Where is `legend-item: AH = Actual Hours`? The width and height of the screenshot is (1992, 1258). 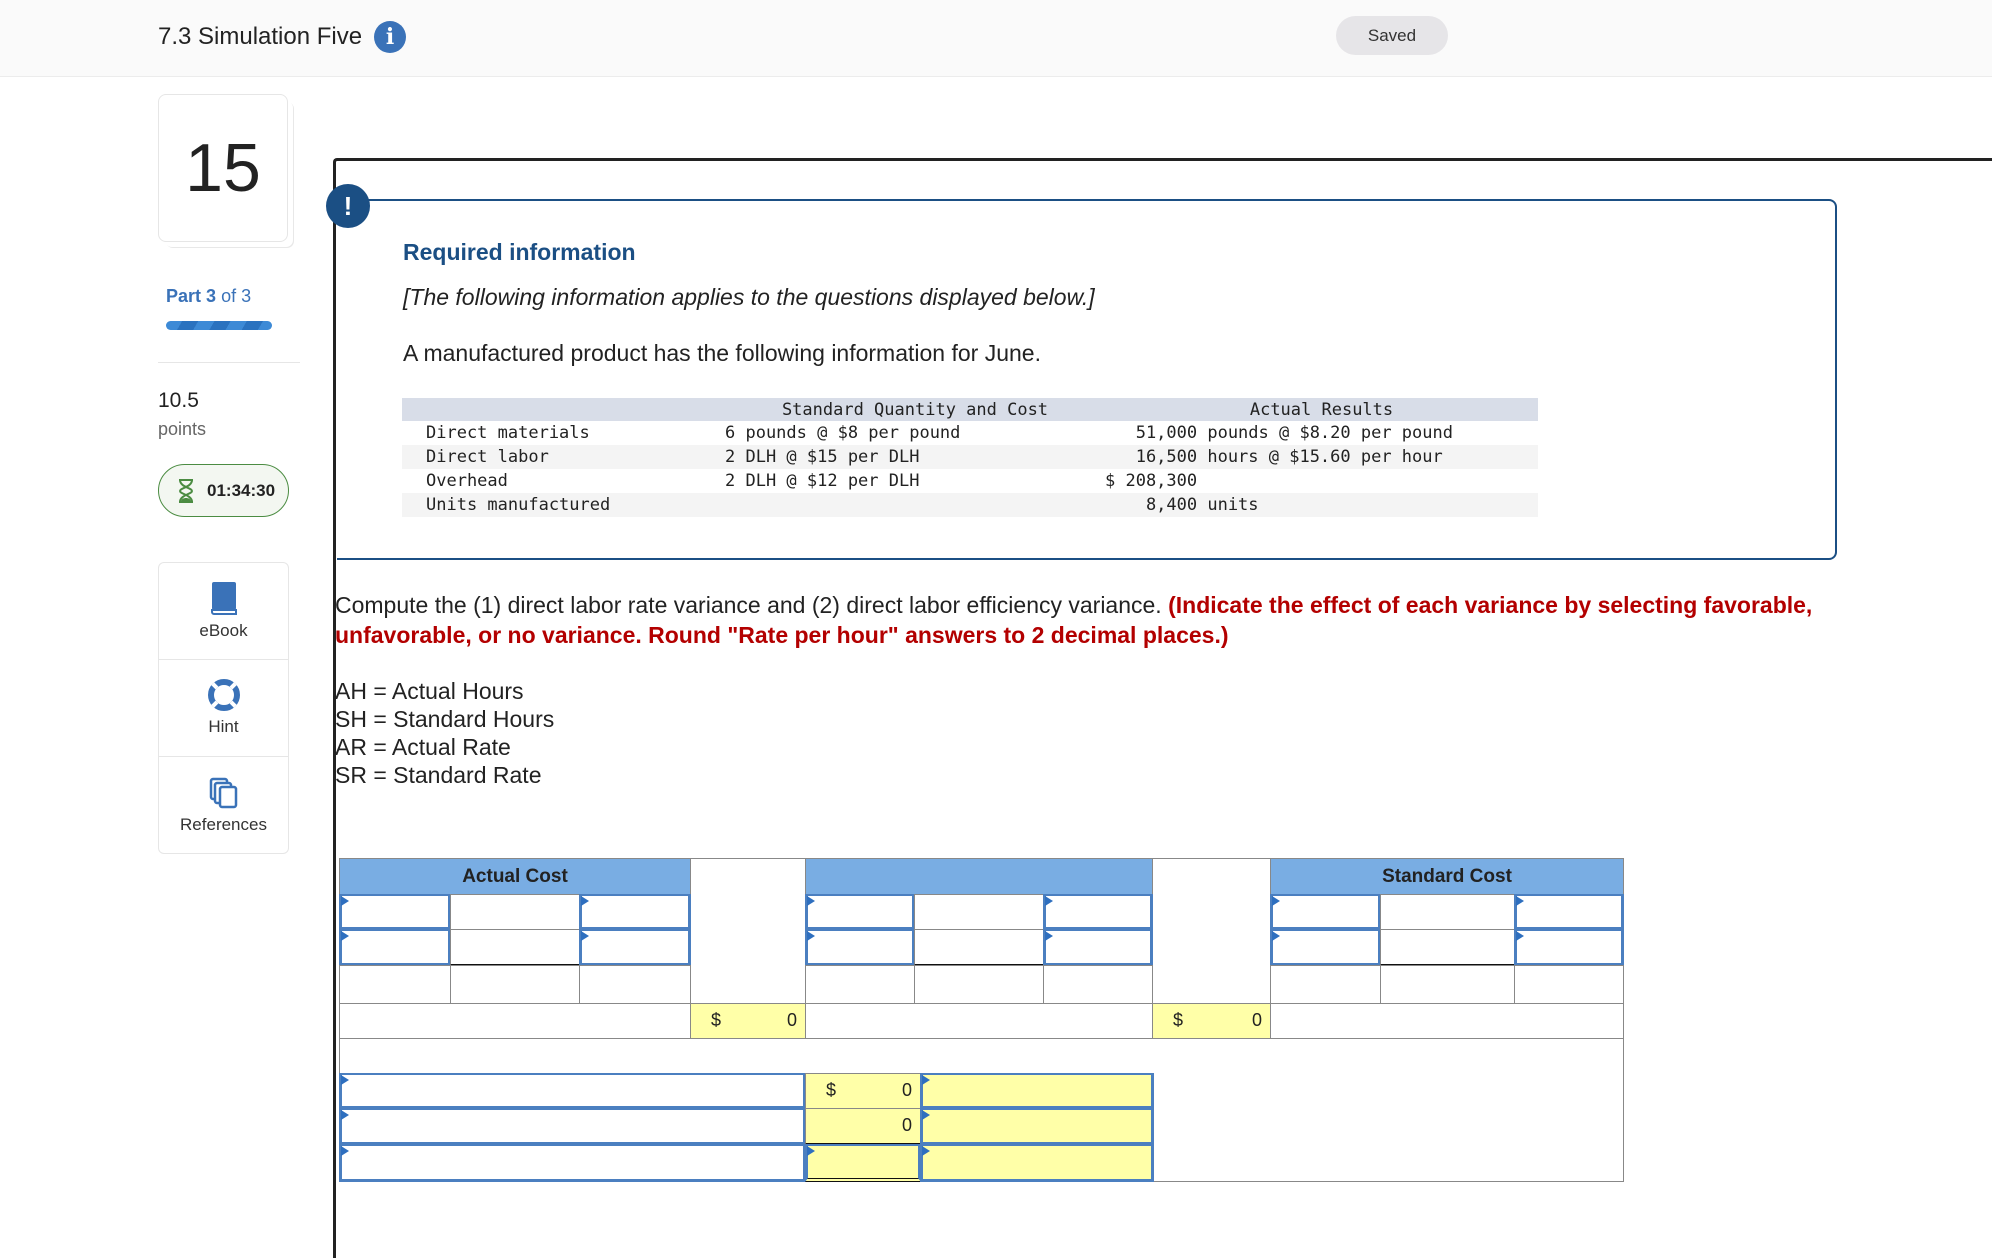
legend-item: AH = Actual Hours is located at coordinates (429, 691).